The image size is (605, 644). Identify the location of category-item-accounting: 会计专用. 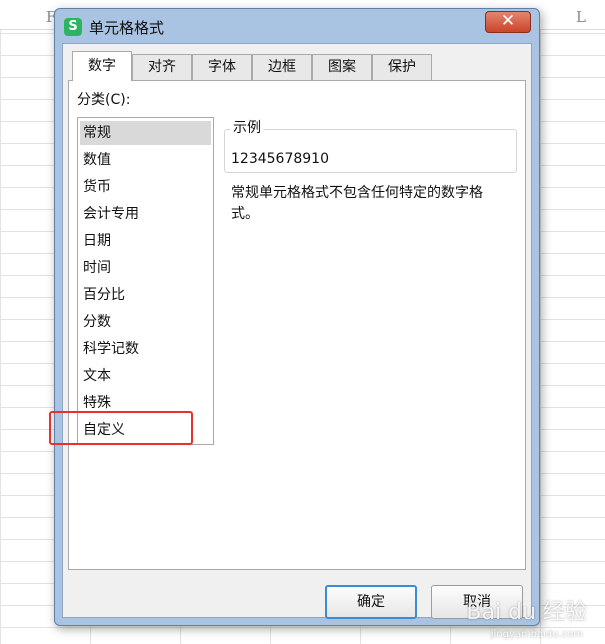
(145, 214).